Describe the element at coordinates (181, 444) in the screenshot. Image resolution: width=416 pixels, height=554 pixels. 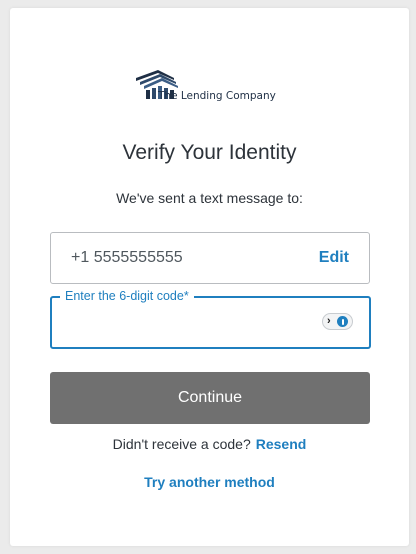
I see `resend-prompt: Didn't receive a code?` at that location.